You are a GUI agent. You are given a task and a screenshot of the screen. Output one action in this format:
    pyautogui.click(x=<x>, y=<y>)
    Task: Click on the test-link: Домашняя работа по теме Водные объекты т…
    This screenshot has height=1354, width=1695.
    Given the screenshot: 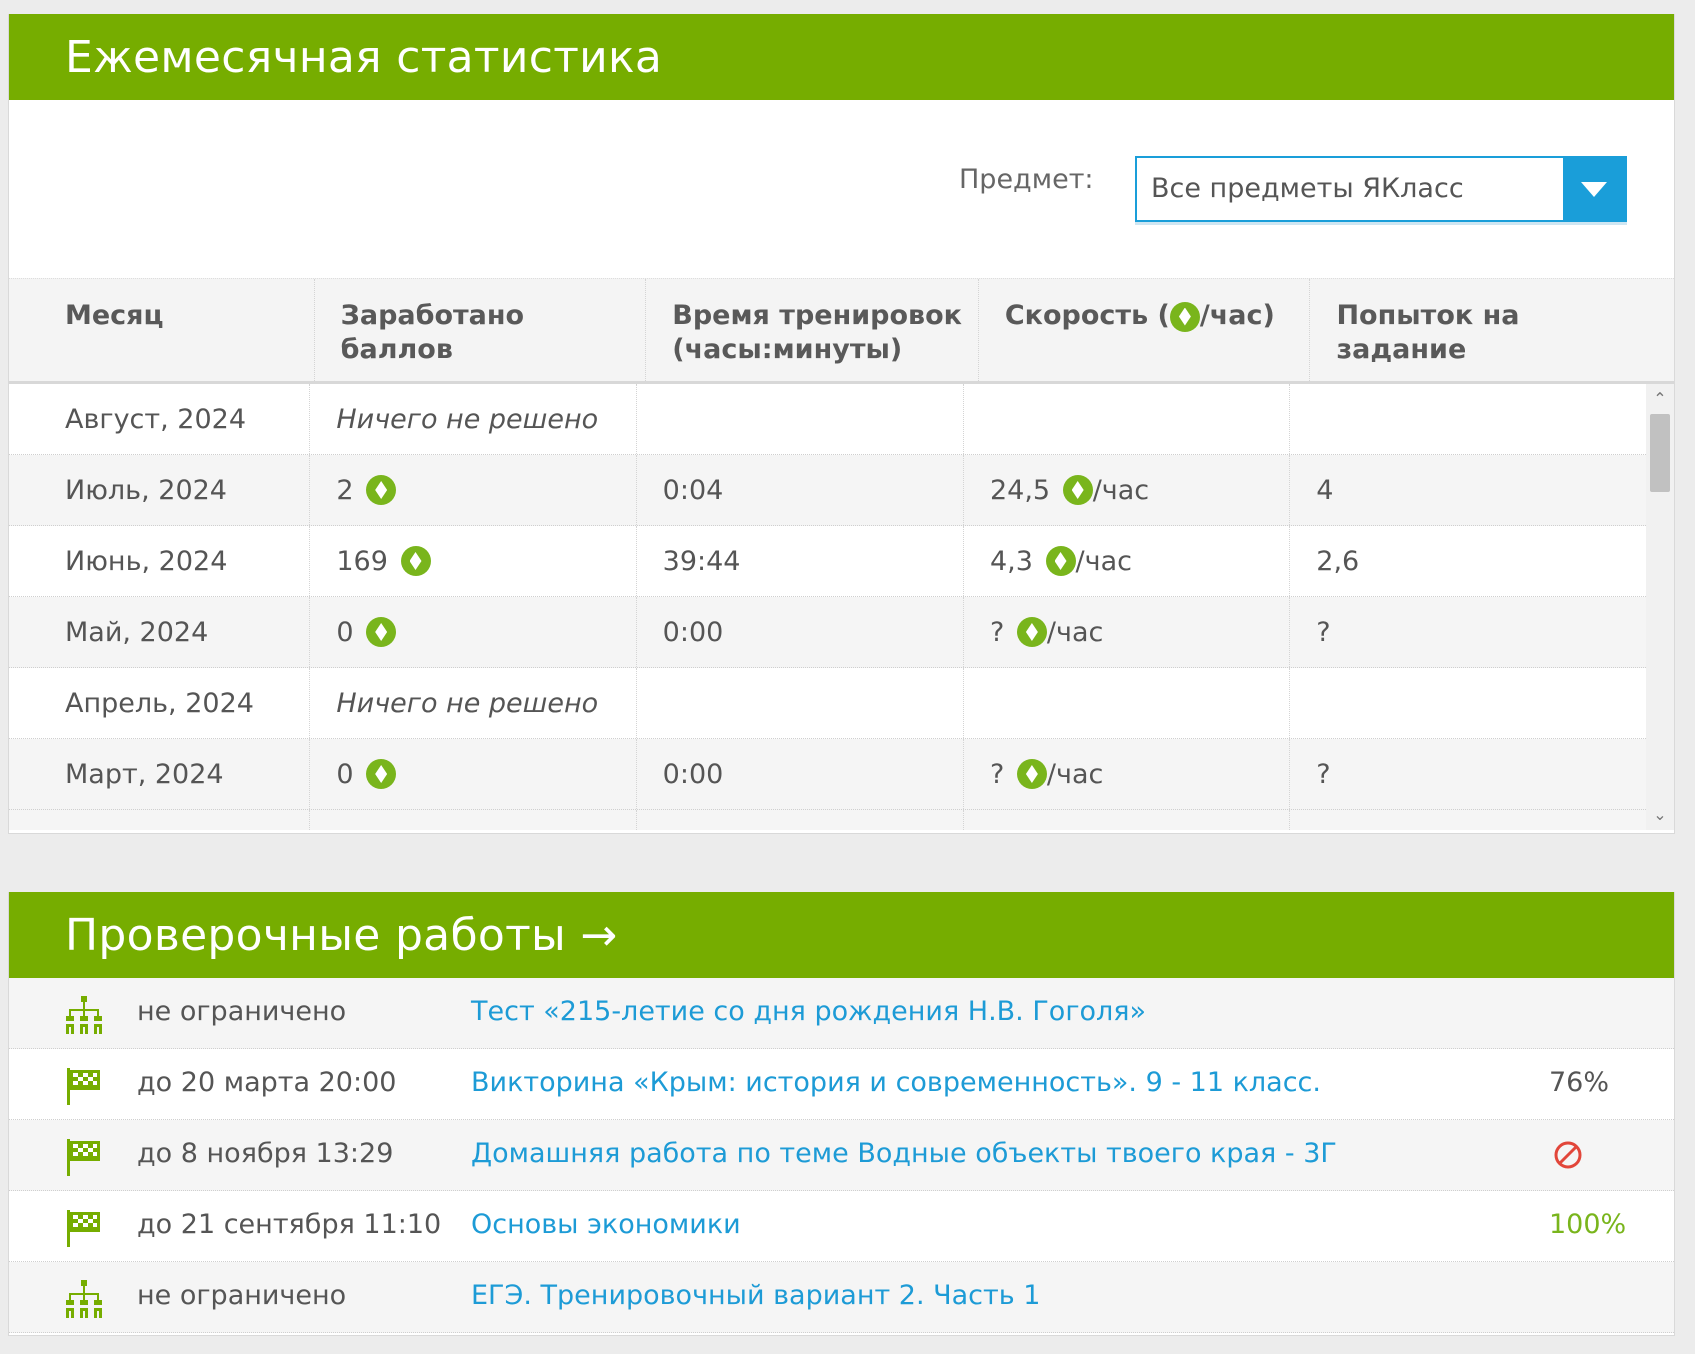 What is the action you would take?
    pyautogui.click(x=904, y=1153)
    